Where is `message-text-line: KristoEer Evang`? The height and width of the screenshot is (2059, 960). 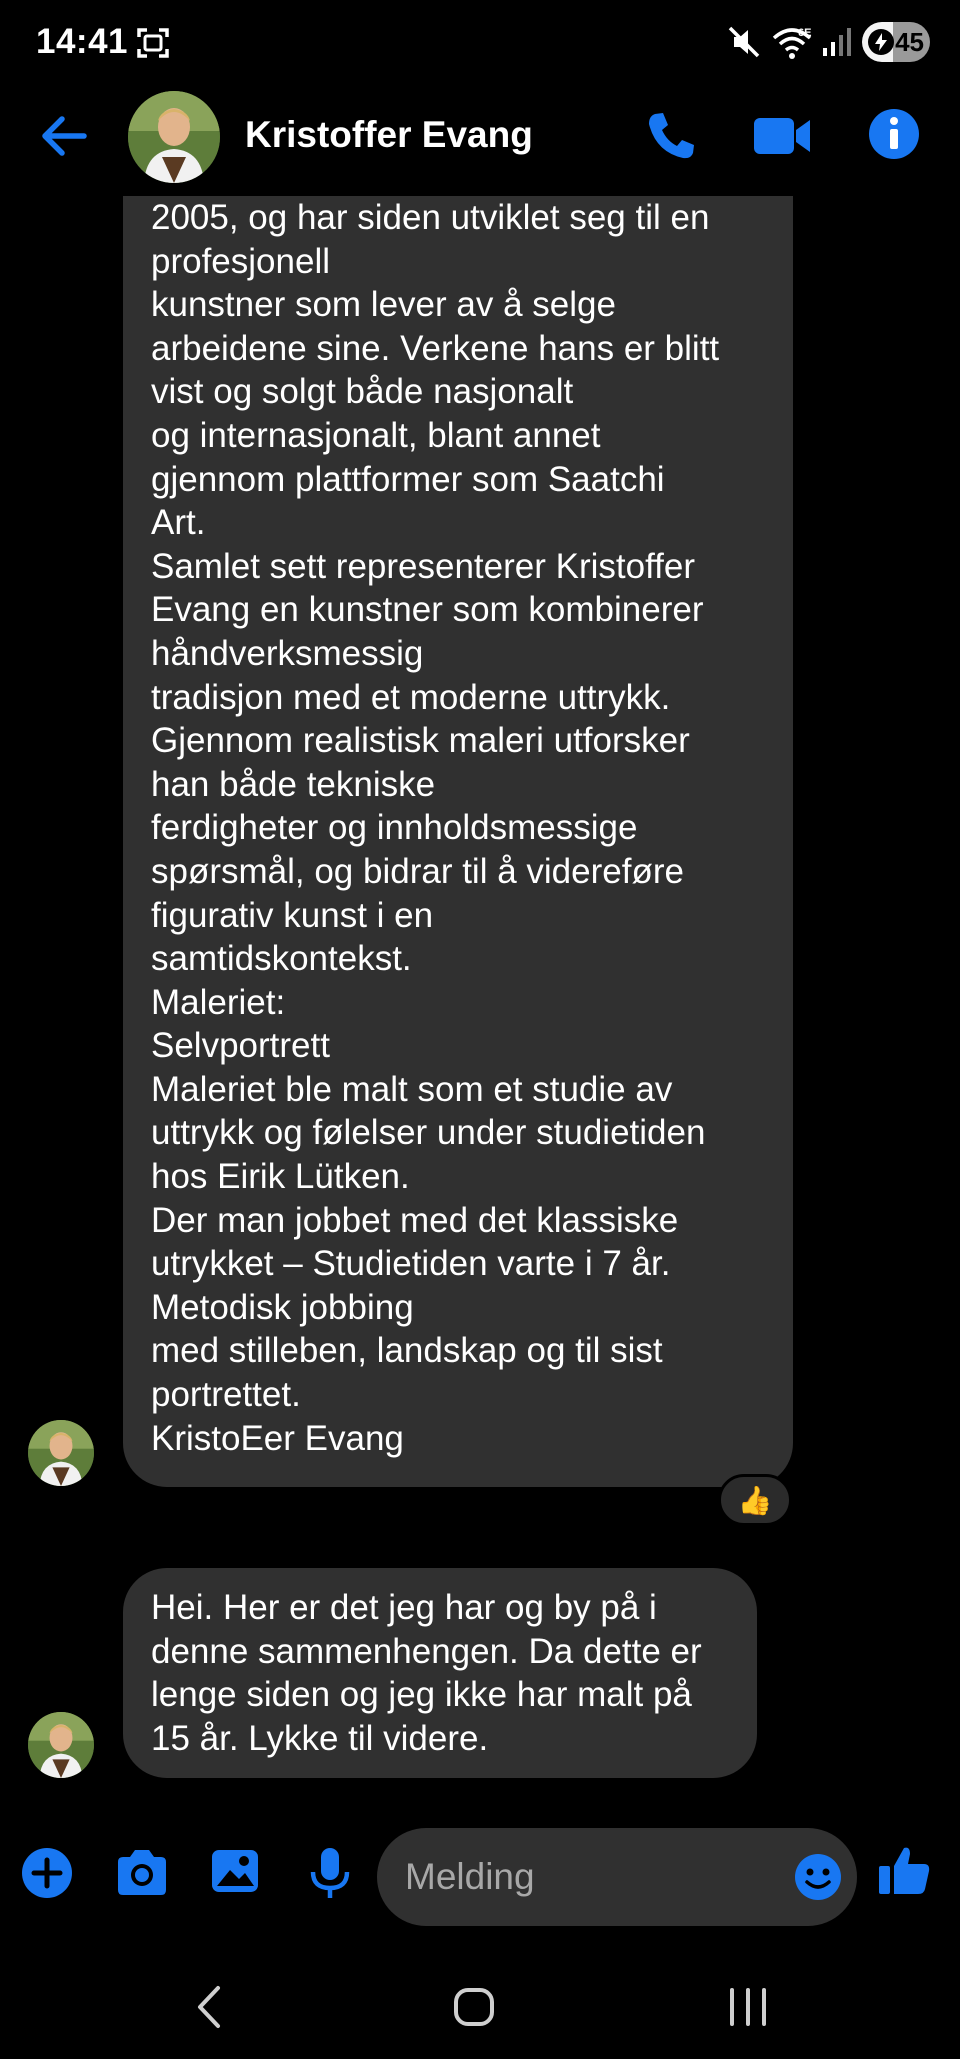 message-text-line: KristoEer Evang is located at coordinates (277, 1438).